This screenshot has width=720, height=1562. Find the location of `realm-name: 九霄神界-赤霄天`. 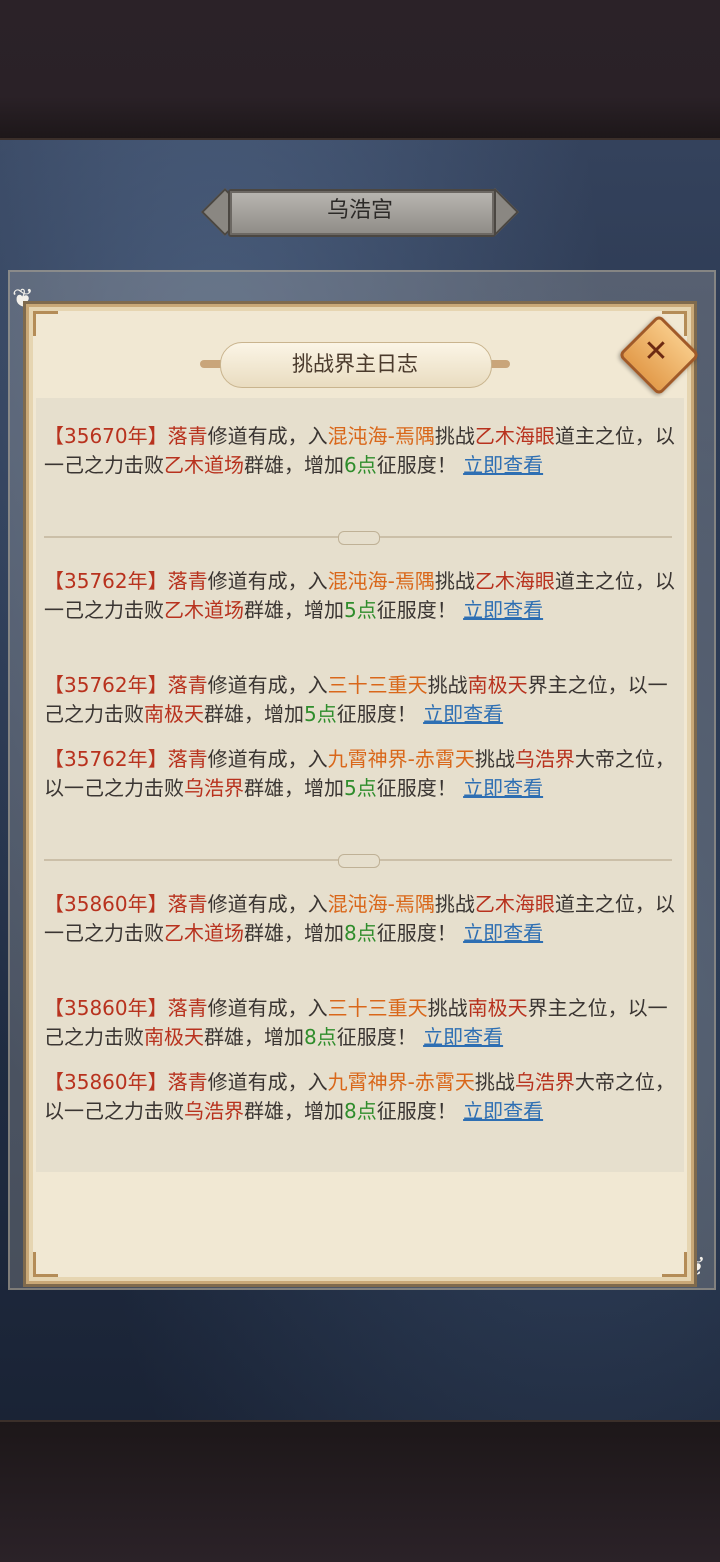

realm-name: 九霄神界-赤霄天 is located at coordinates (401, 759).